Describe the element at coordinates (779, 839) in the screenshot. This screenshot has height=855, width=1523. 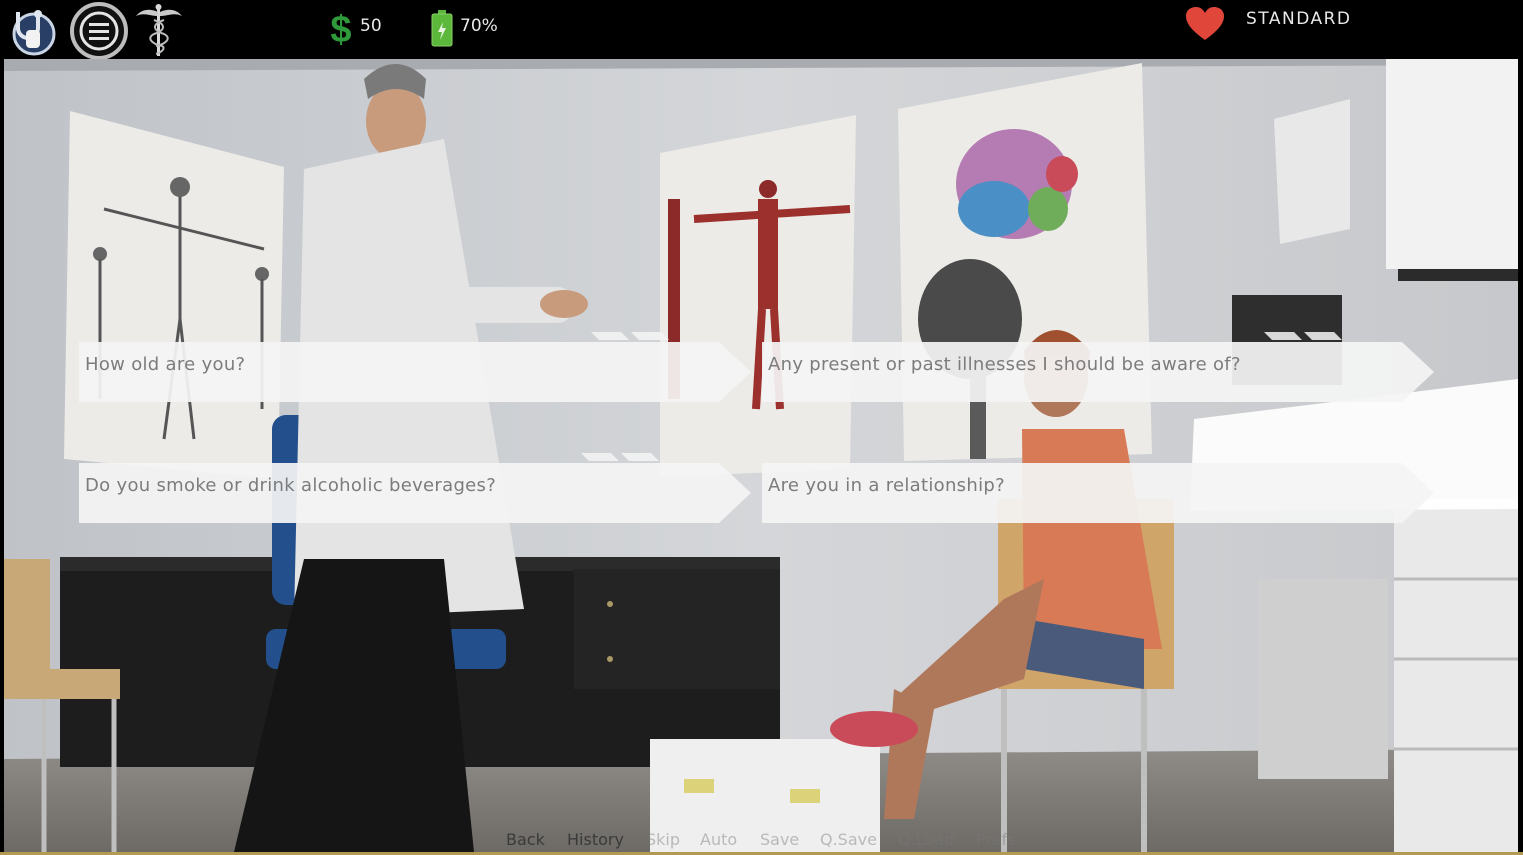
I see `quick-menu-save: Save` at that location.